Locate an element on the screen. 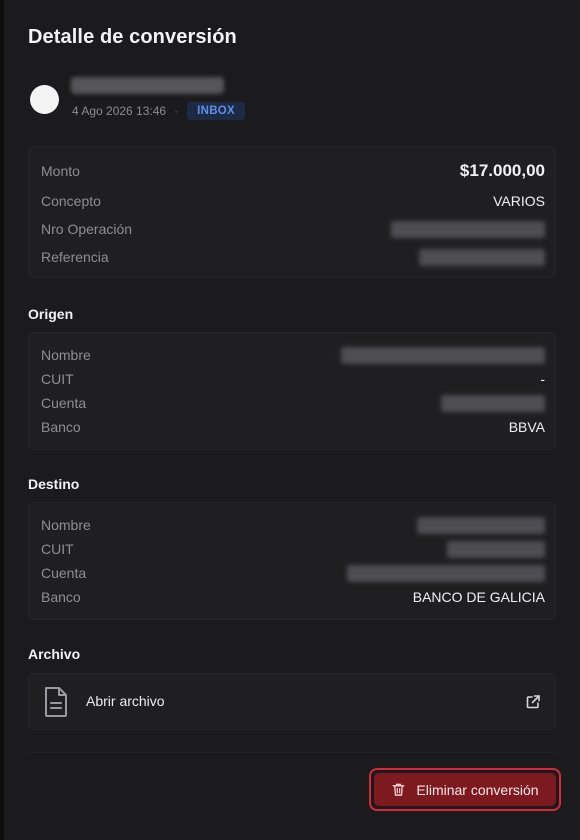 This screenshot has width=580, height=840. destino-row: Cuenta is located at coordinates (293, 573).